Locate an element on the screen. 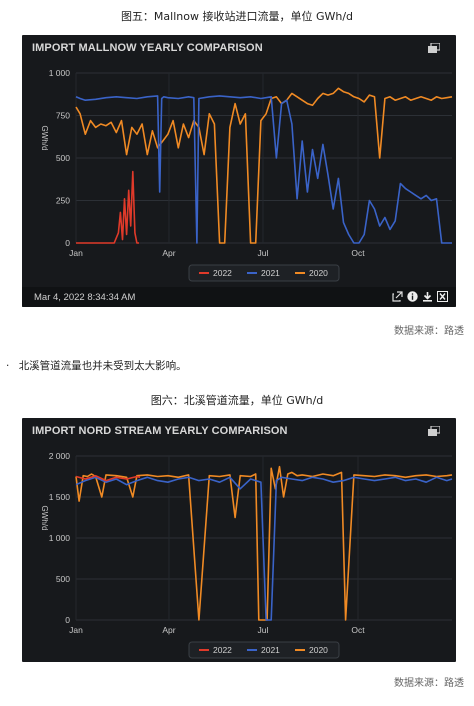  figure6-caption: 图六：北溪管道流量，单位 GWh/d is located at coordinates (237, 400).